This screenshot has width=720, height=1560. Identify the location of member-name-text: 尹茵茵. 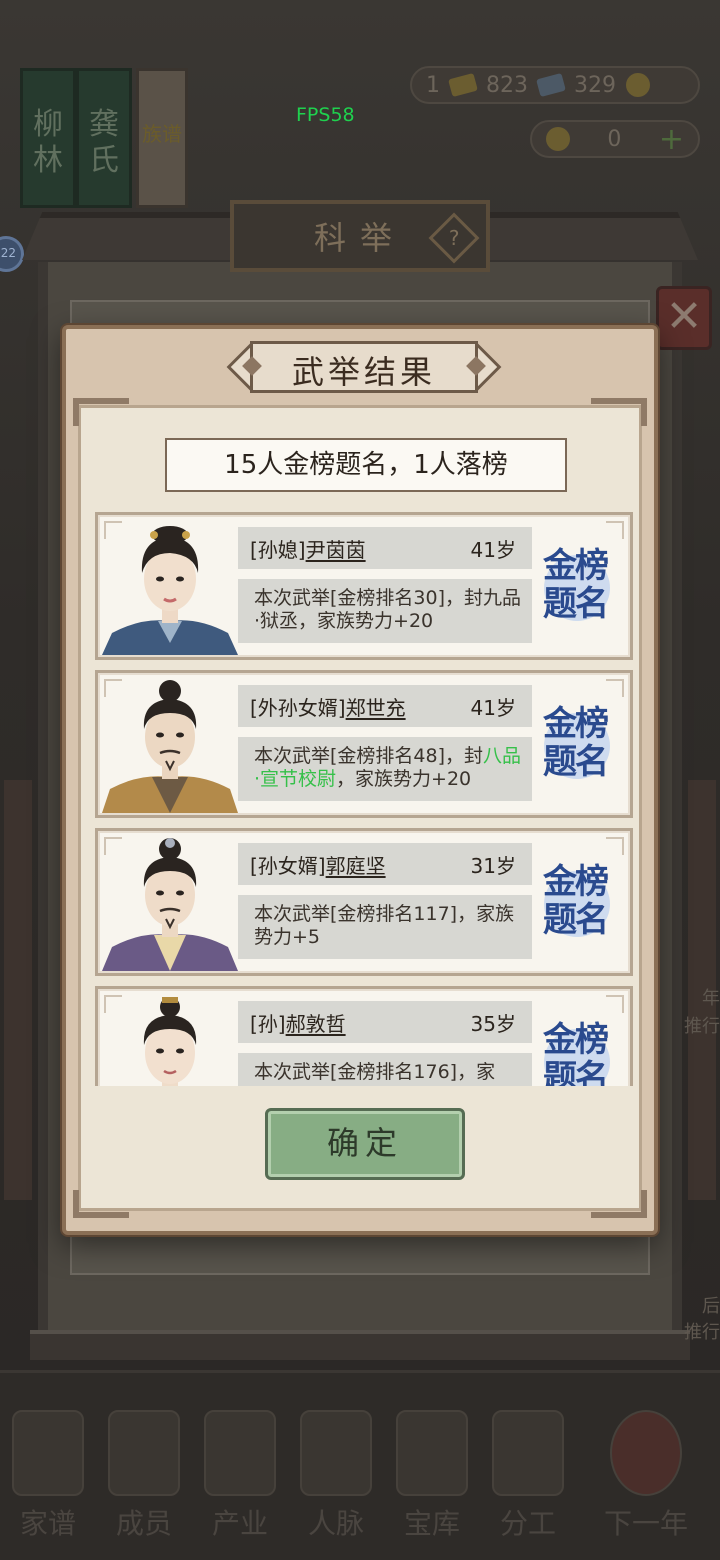
(335, 549).